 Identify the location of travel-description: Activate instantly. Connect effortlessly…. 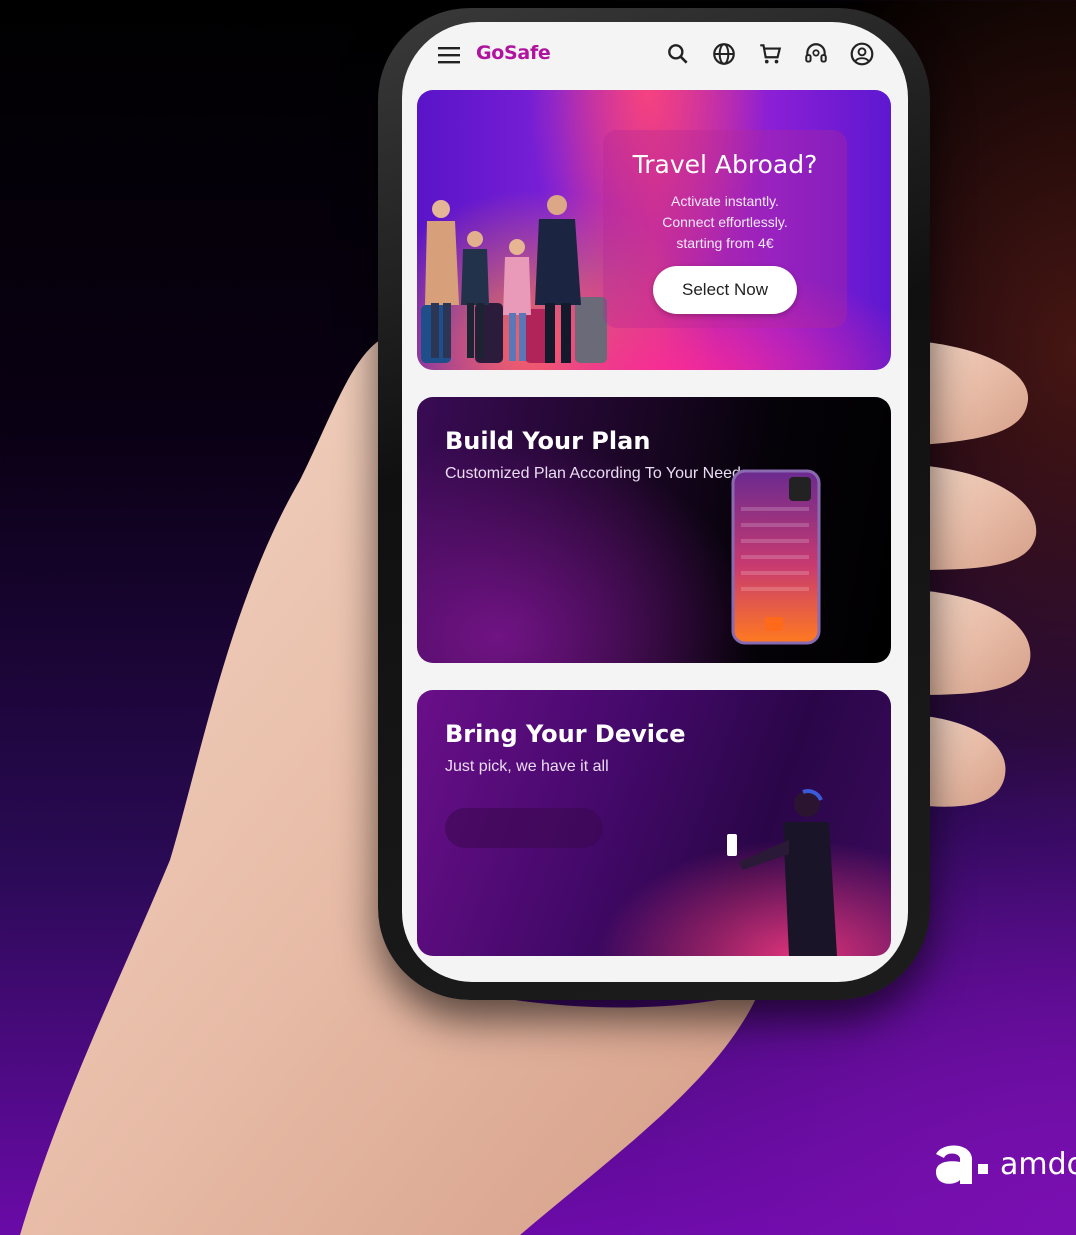
(725, 222).